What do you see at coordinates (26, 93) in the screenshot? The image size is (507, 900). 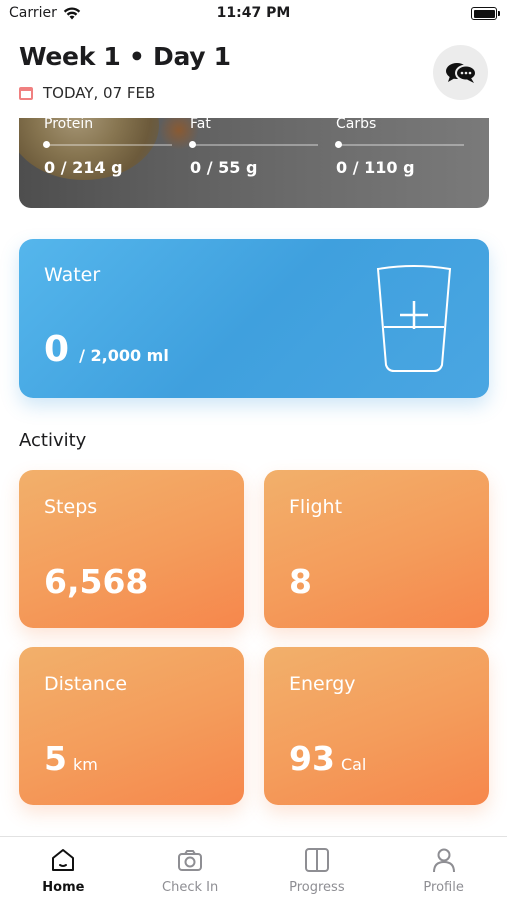 I see `calendar-icon` at bounding box center [26, 93].